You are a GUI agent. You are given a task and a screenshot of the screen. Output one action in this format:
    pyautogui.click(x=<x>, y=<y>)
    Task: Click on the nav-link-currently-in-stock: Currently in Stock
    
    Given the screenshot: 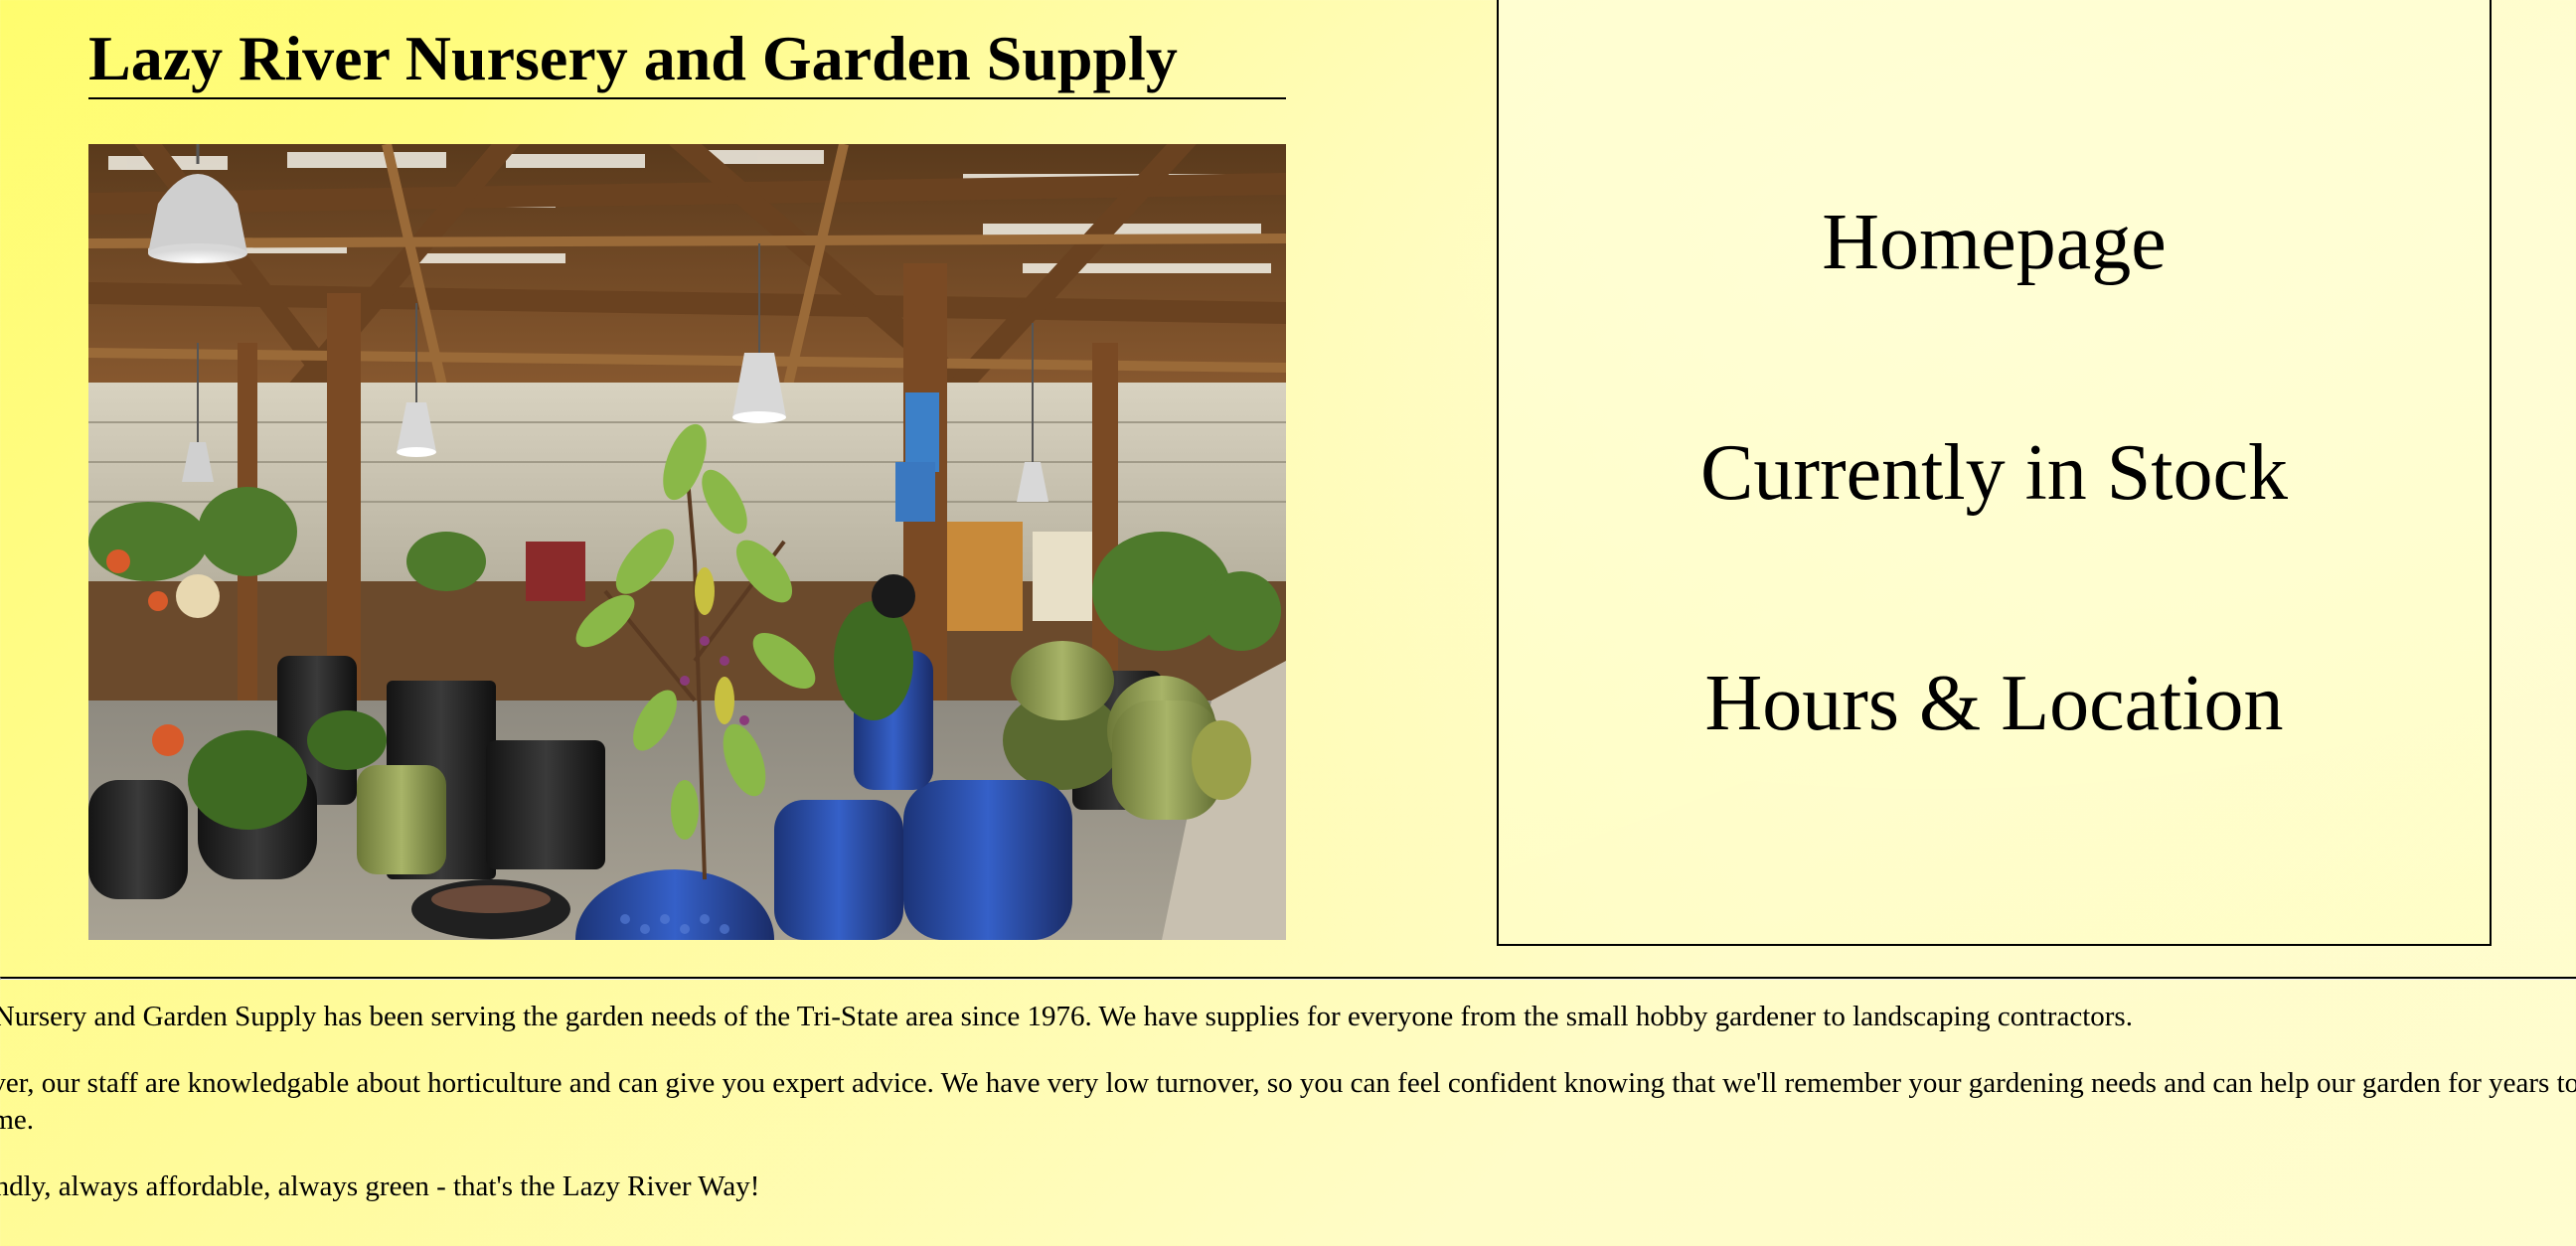 What is the action you would take?
    pyautogui.click(x=1994, y=473)
    